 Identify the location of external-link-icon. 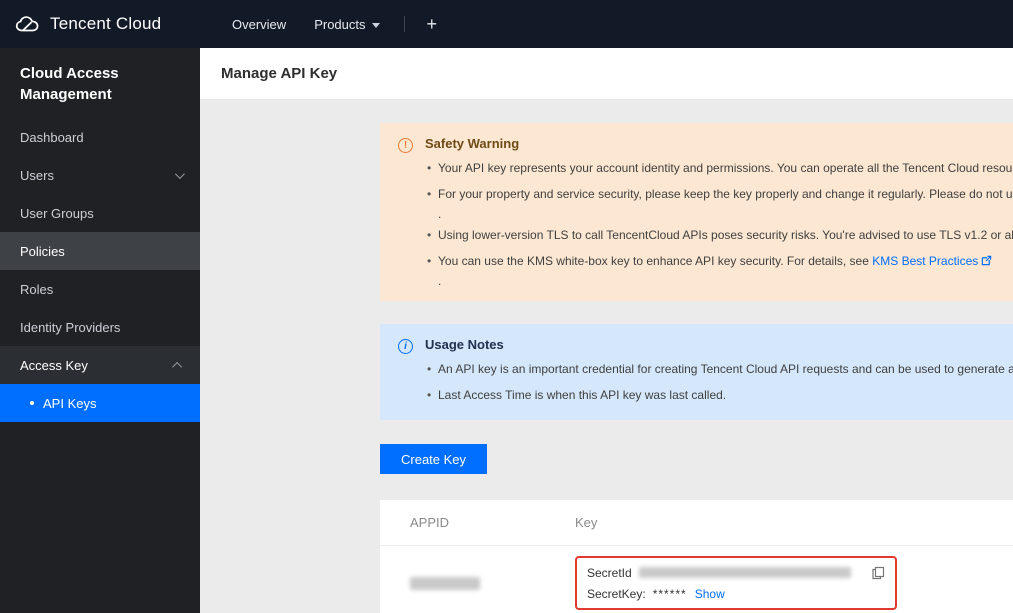
(987, 260).